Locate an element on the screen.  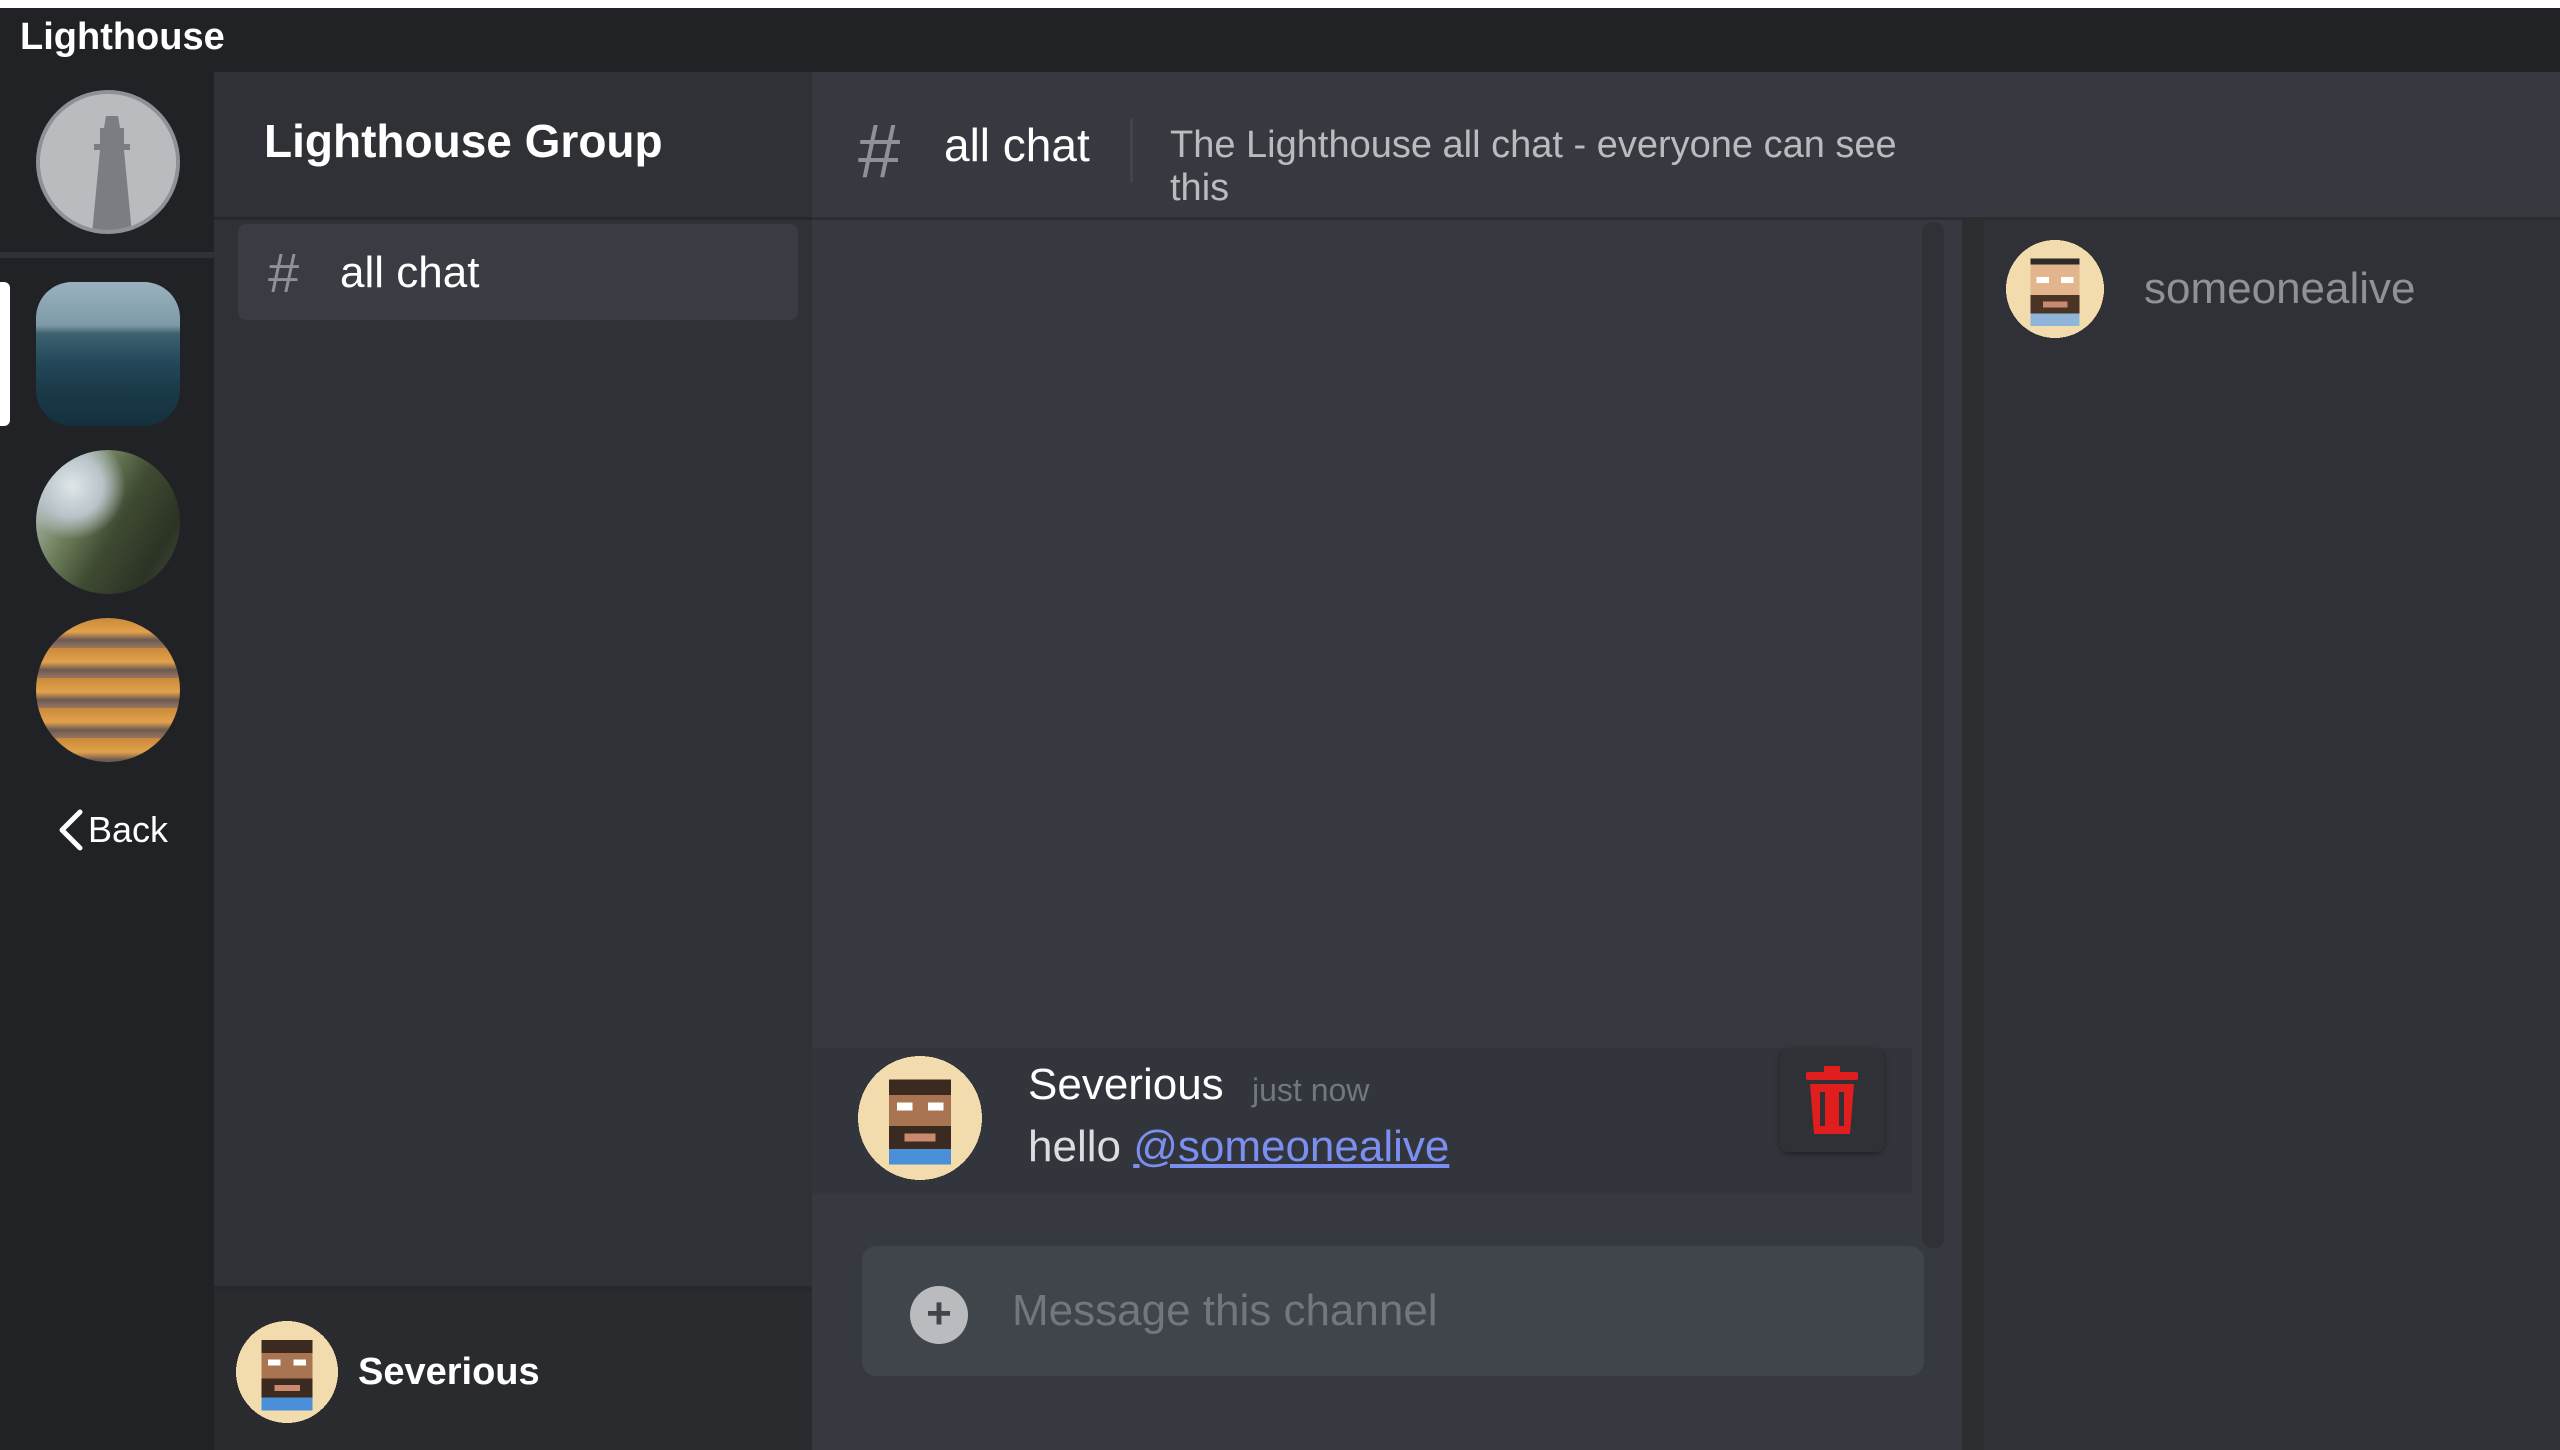
member-list-header is located at coordinates (2261, 146).